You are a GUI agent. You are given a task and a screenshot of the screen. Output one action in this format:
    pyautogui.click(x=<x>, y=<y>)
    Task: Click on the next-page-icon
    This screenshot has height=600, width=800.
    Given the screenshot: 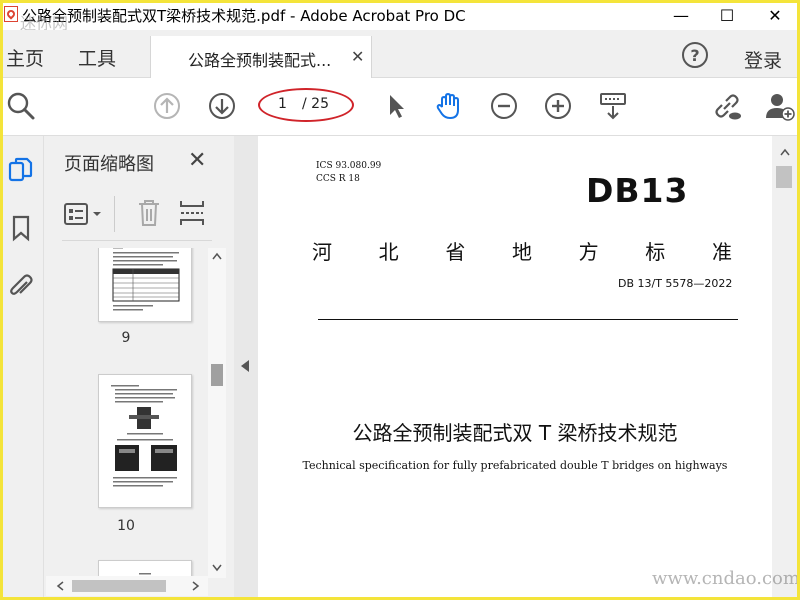 What is the action you would take?
    pyautogui.click(x=222, y=106)
    